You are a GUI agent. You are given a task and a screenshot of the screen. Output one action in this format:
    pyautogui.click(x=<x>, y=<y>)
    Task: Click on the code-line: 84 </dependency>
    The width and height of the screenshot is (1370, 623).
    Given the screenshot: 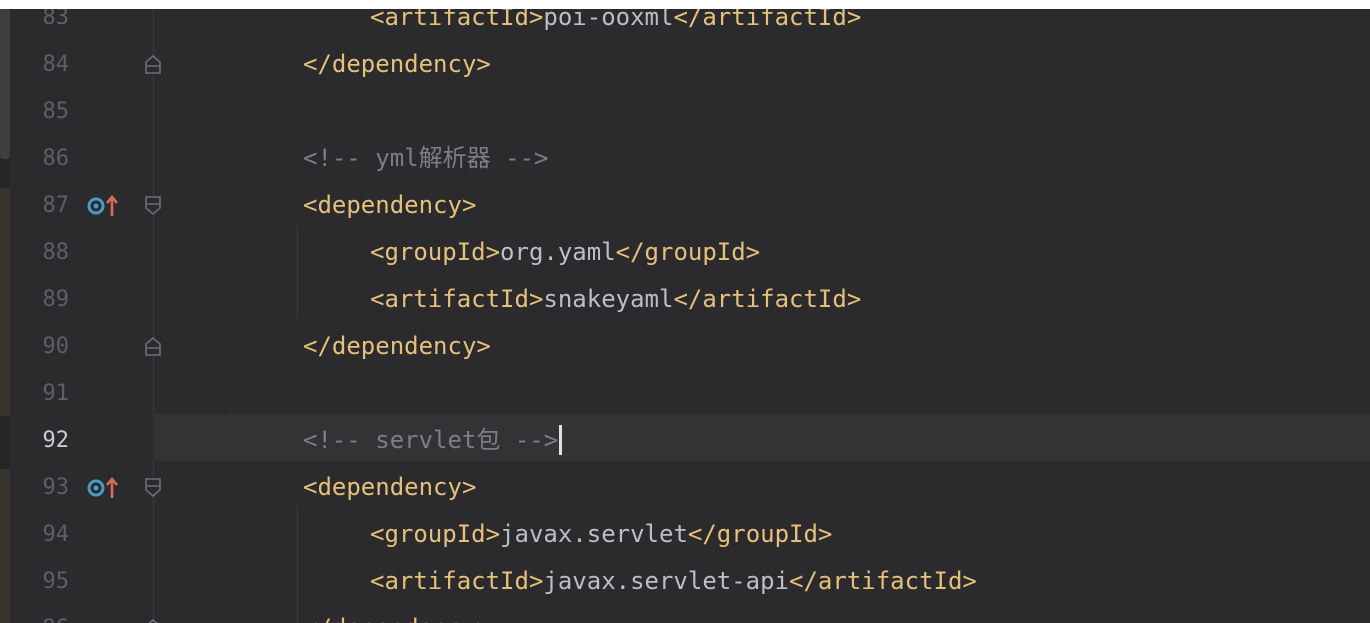 What is the action you would take?
    pyautogui.click(x=685, y=64)
    